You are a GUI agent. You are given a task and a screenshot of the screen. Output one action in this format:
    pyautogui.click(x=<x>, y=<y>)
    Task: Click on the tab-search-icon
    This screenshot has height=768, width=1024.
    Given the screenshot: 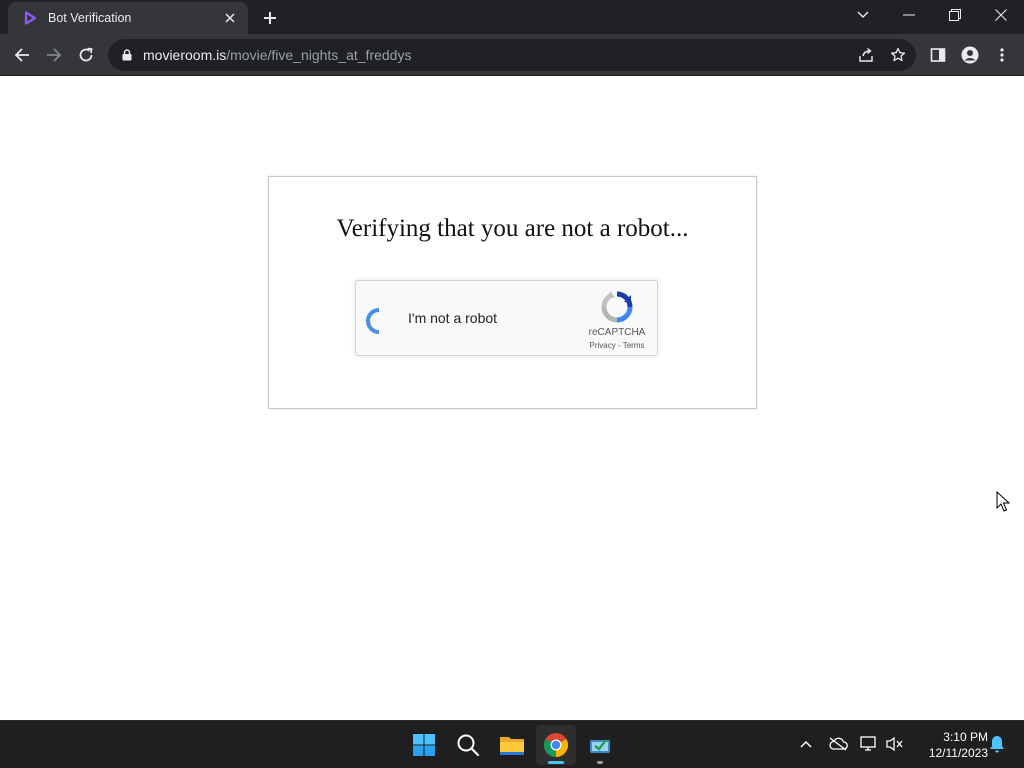 What is the action you would take?
    pyautogui.click(x=863, y=15)
    